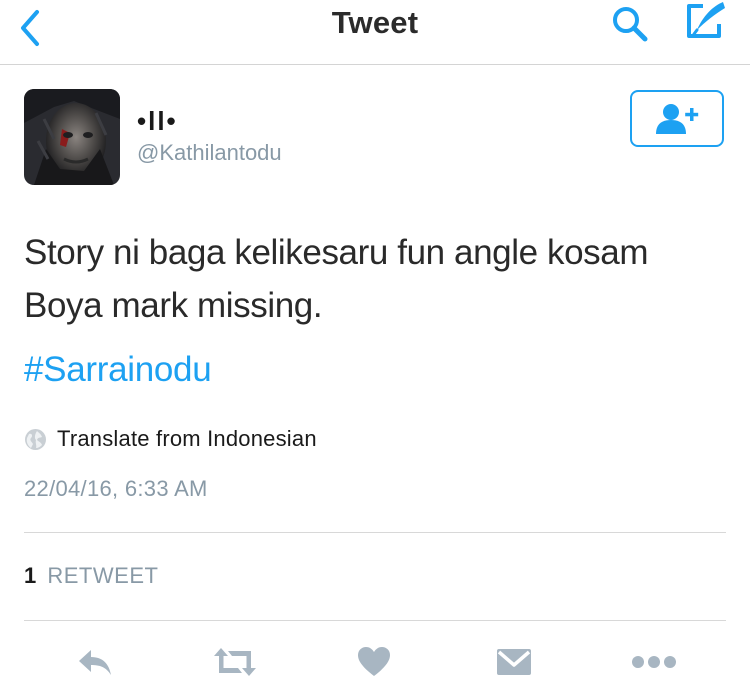 This screenshot has width=750, height=684. I want to click on reply-button, so click(95, 662).